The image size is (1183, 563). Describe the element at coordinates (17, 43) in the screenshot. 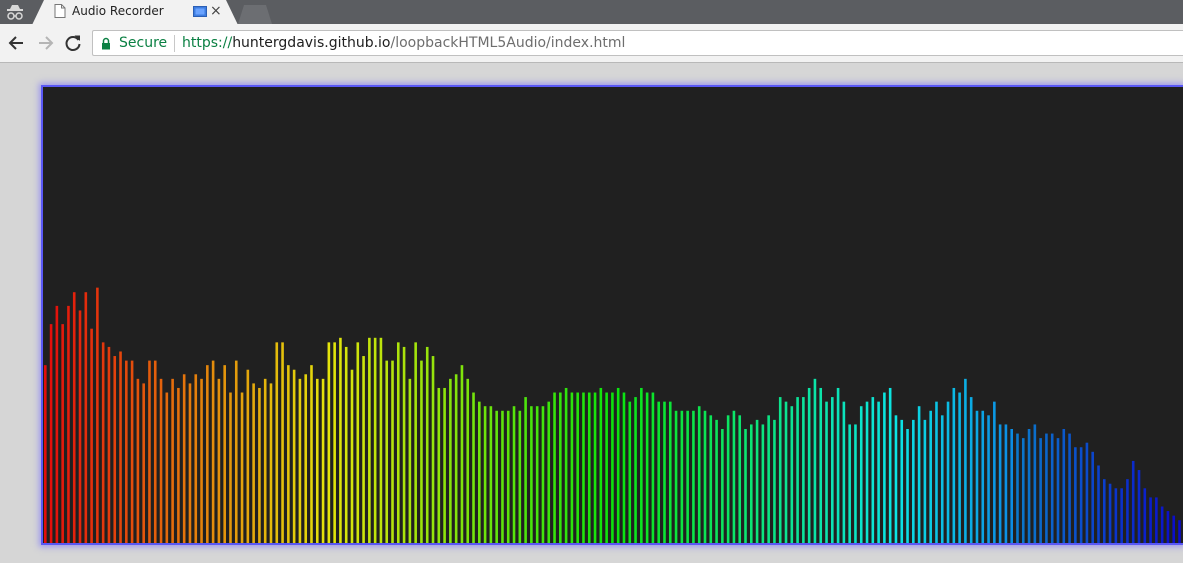

I see `back-arrow-icon` at that location.